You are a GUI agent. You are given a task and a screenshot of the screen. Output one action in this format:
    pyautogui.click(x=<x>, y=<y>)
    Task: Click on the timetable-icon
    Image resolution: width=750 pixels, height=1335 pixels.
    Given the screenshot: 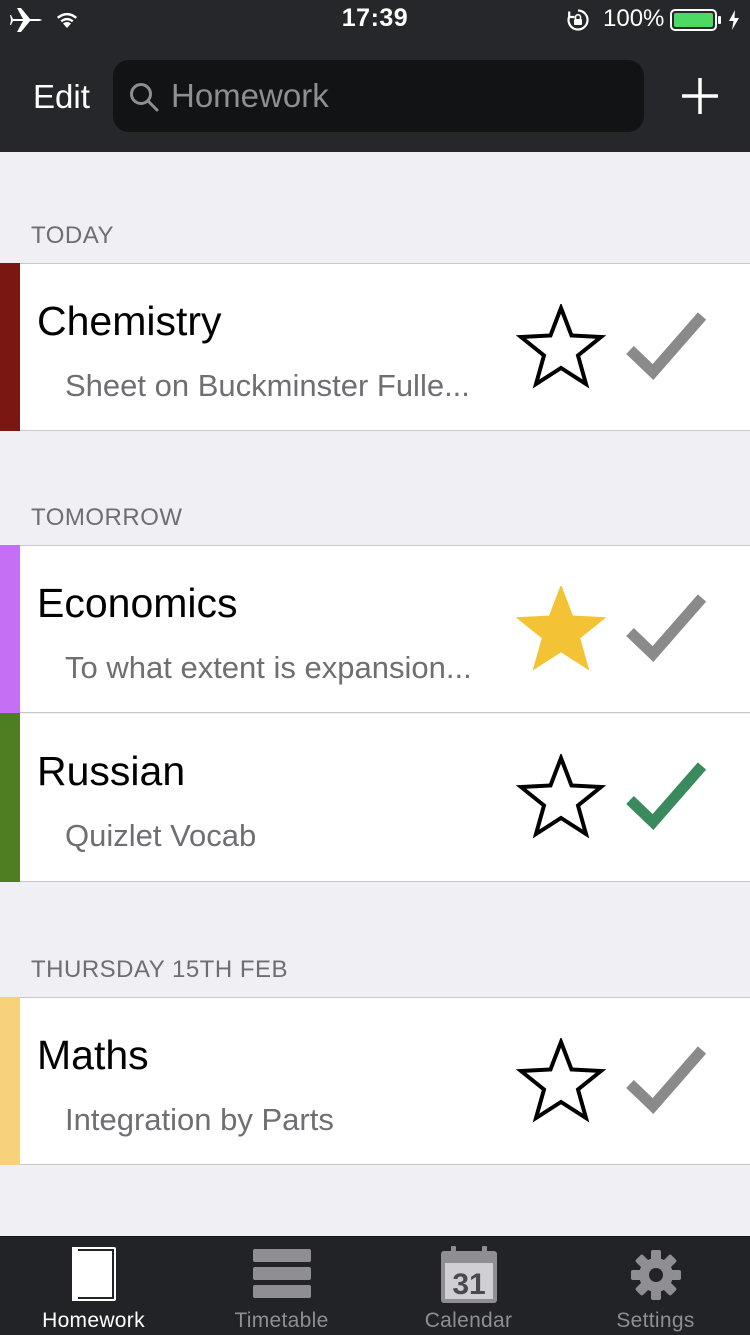 What is the action you would take?
    pyautogui.click(x=281, y=1273)
    